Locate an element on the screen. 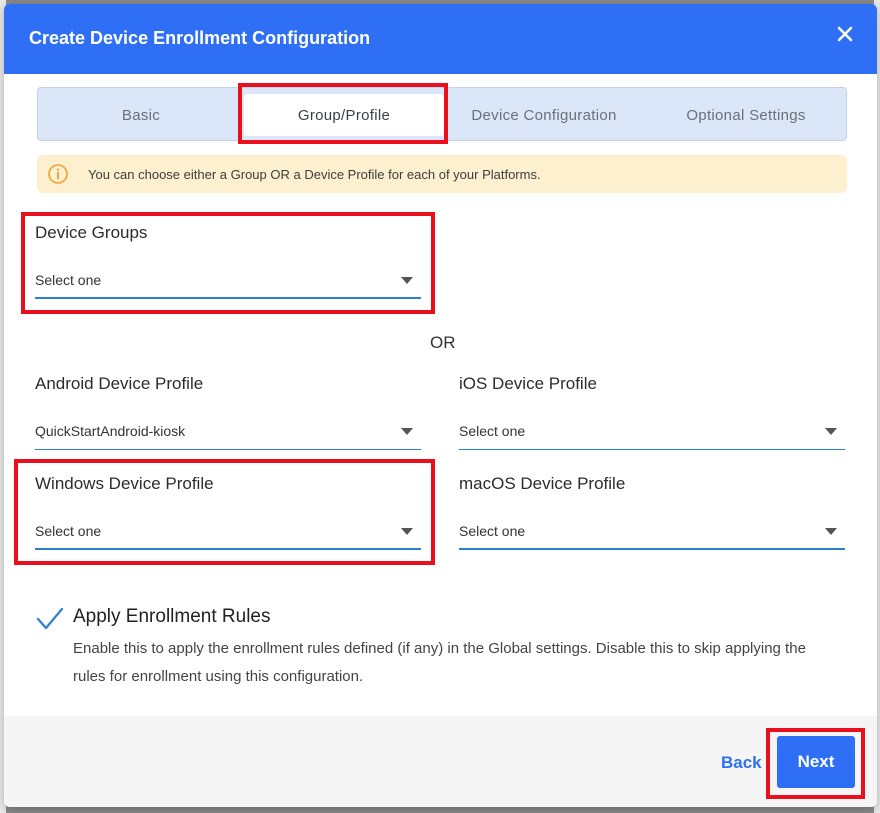 This screenshot has width=880, height=813. modal-title: Create Device Enrollment Configuration is located at coordinates (200, 38).